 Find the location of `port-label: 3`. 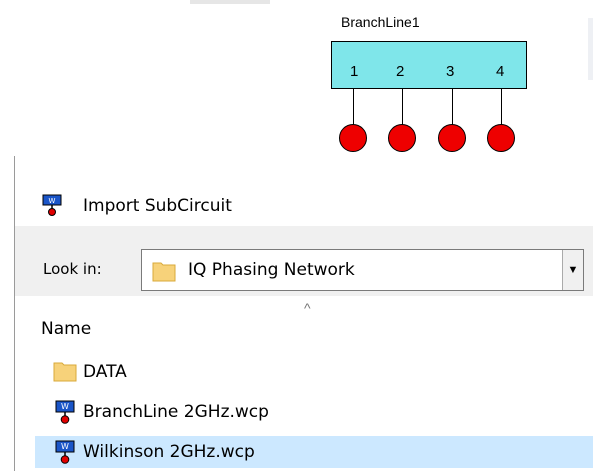

port-label: 3 is located at coordinates (450, 71).